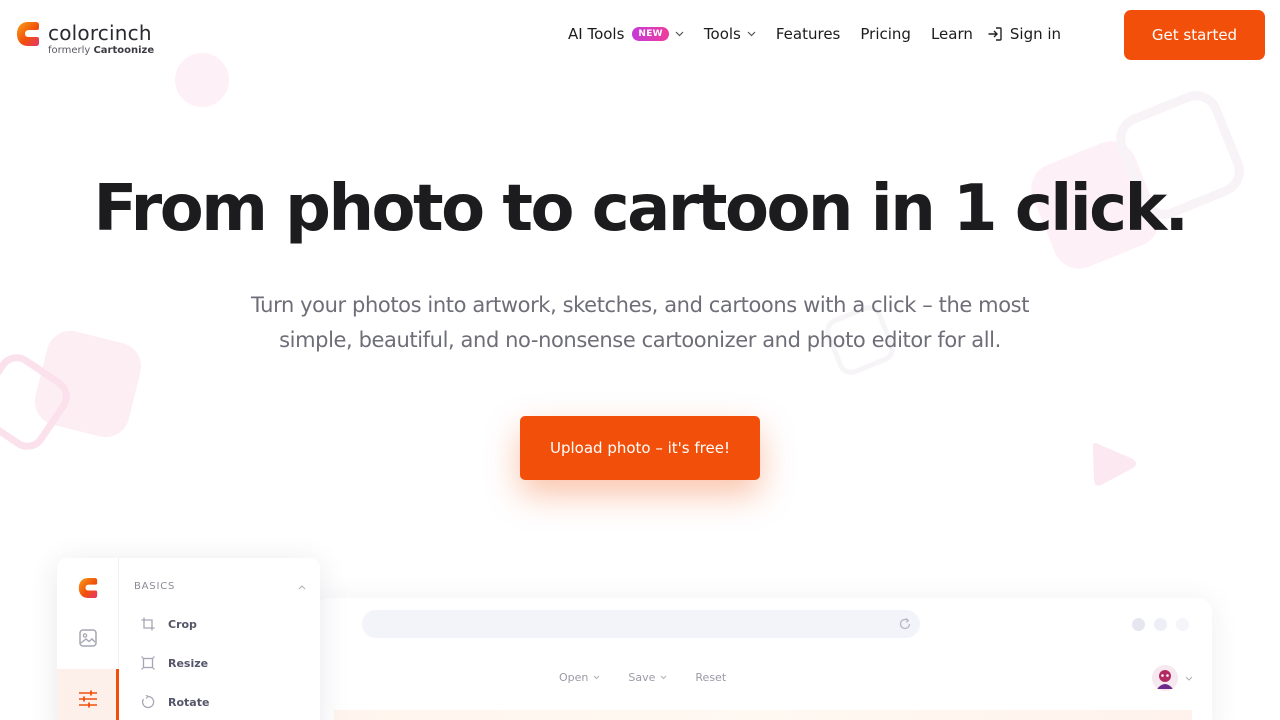 This screenshot has width=1280, height=720. Describe the element at coordinates (148, 663) in the screenshot. I see `resize-icon` at that location.